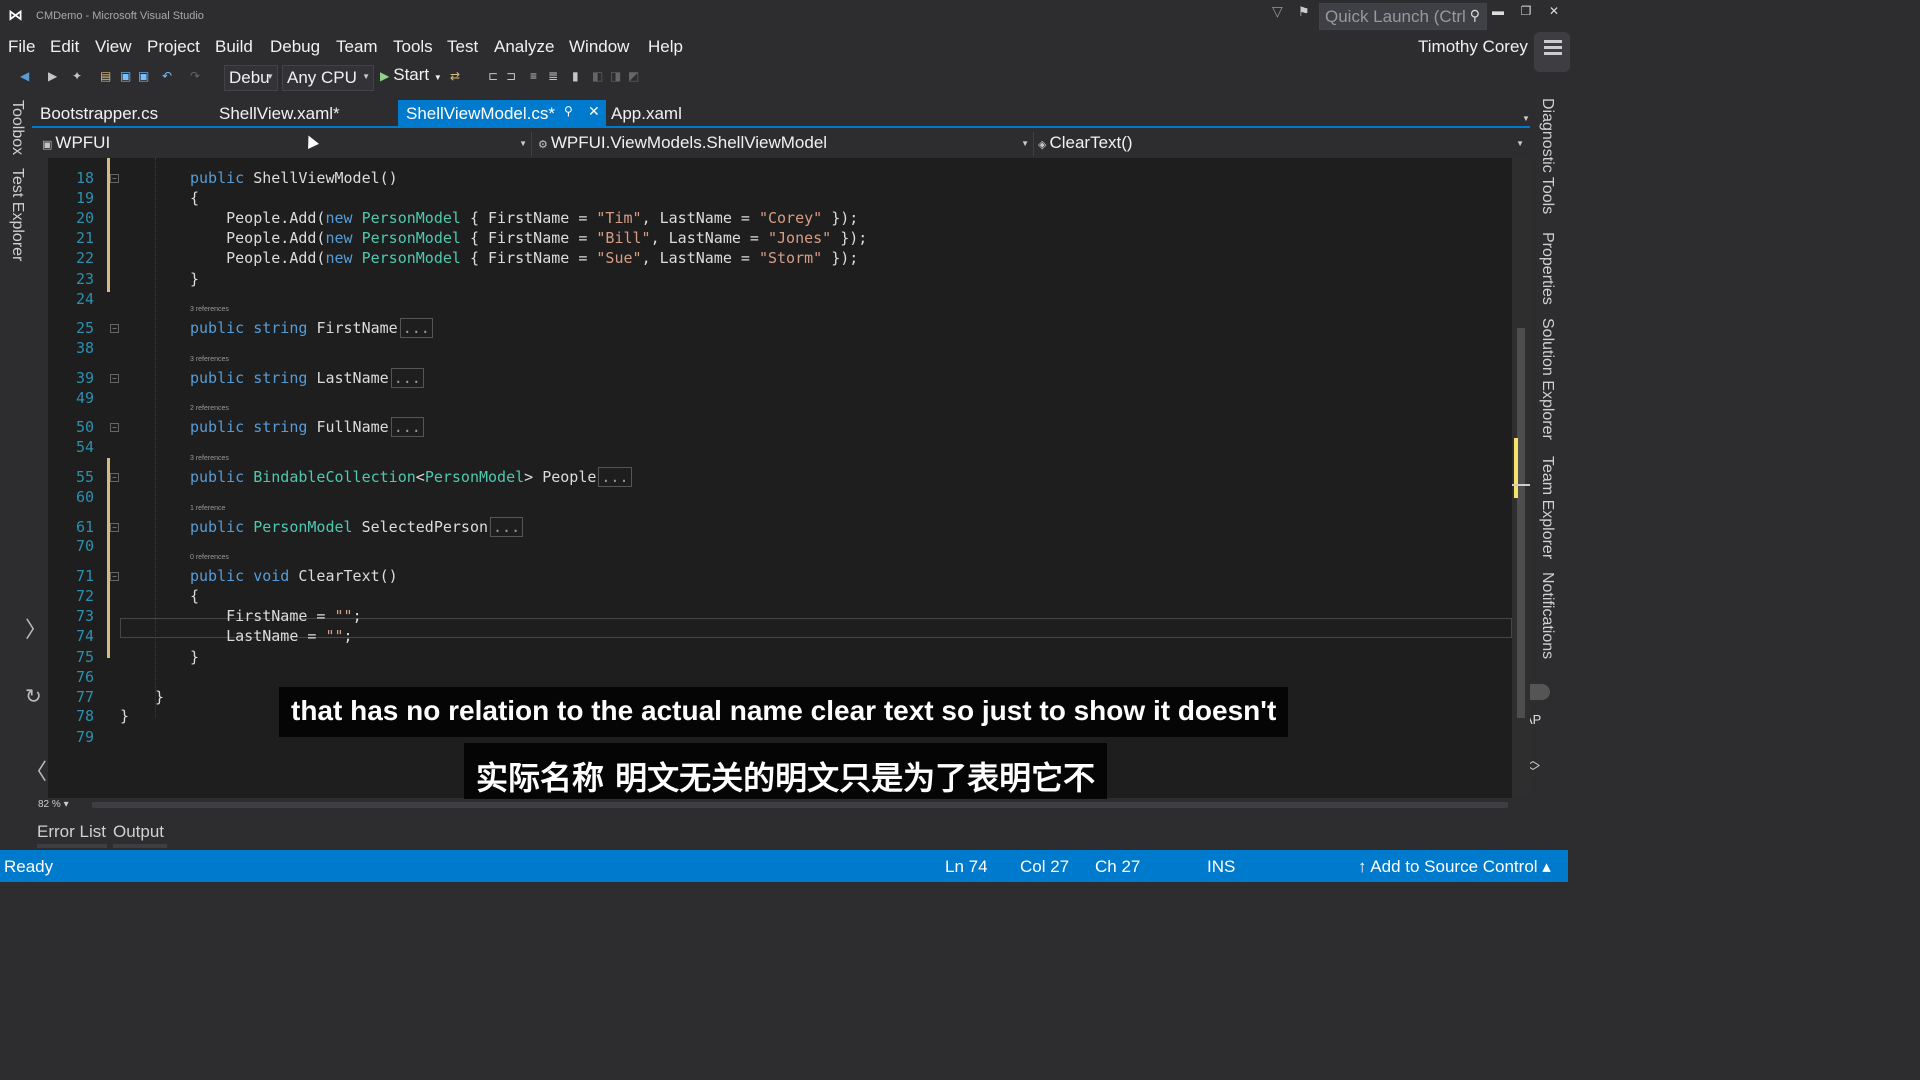 Image resolution: width=1920 pixels, height=1080 pixels. I want to click on tab-app-xaml: App.xaml, so click(646, 113).